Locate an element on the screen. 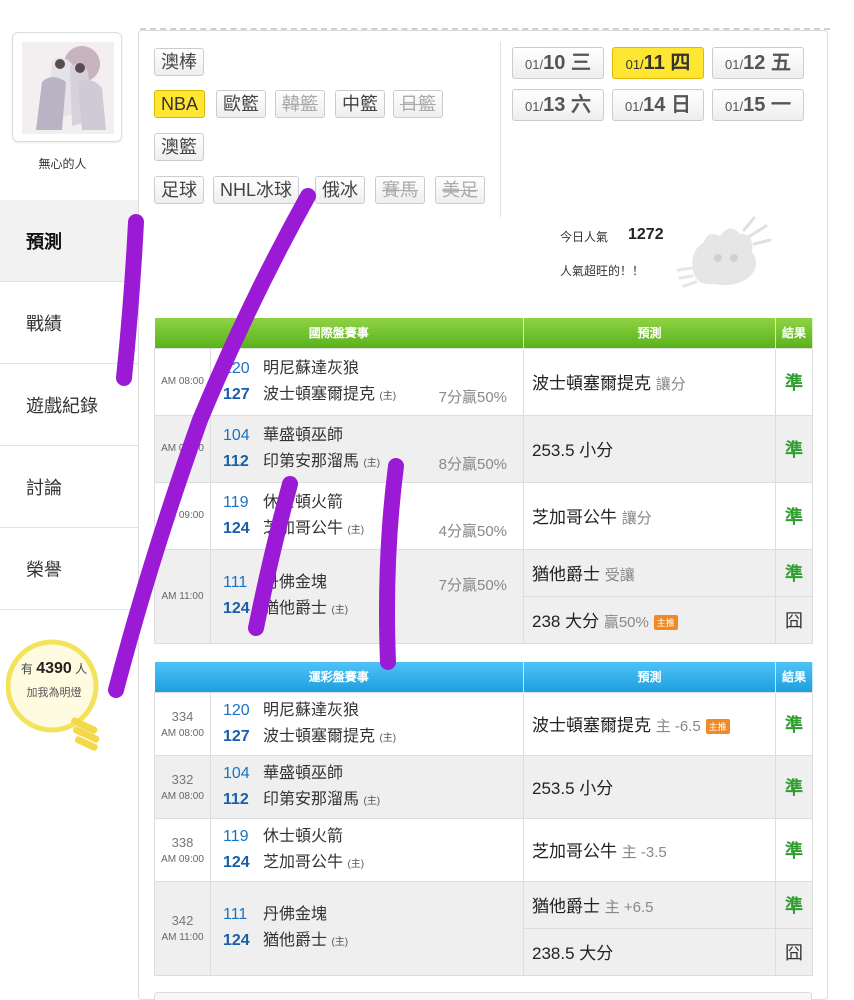 The image size is (854, 1000). away-team-name: 華盛頓巫師 is located at coordinates (303, 435).